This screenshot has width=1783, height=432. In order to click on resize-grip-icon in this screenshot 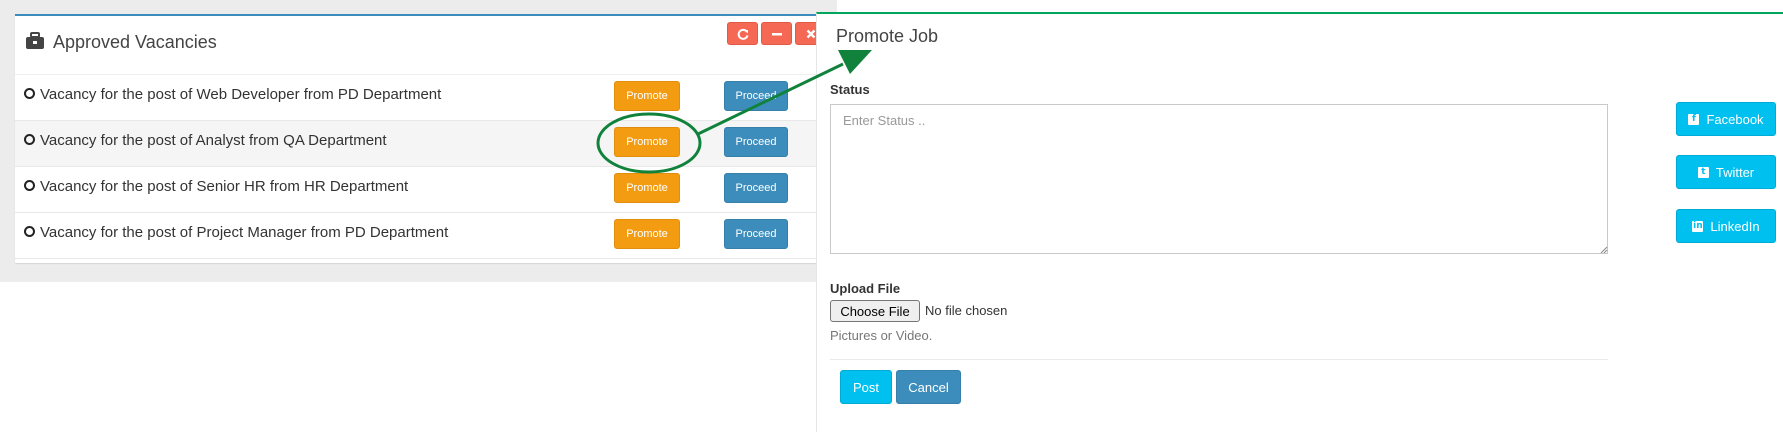, I will do `click(1604, 250)`.